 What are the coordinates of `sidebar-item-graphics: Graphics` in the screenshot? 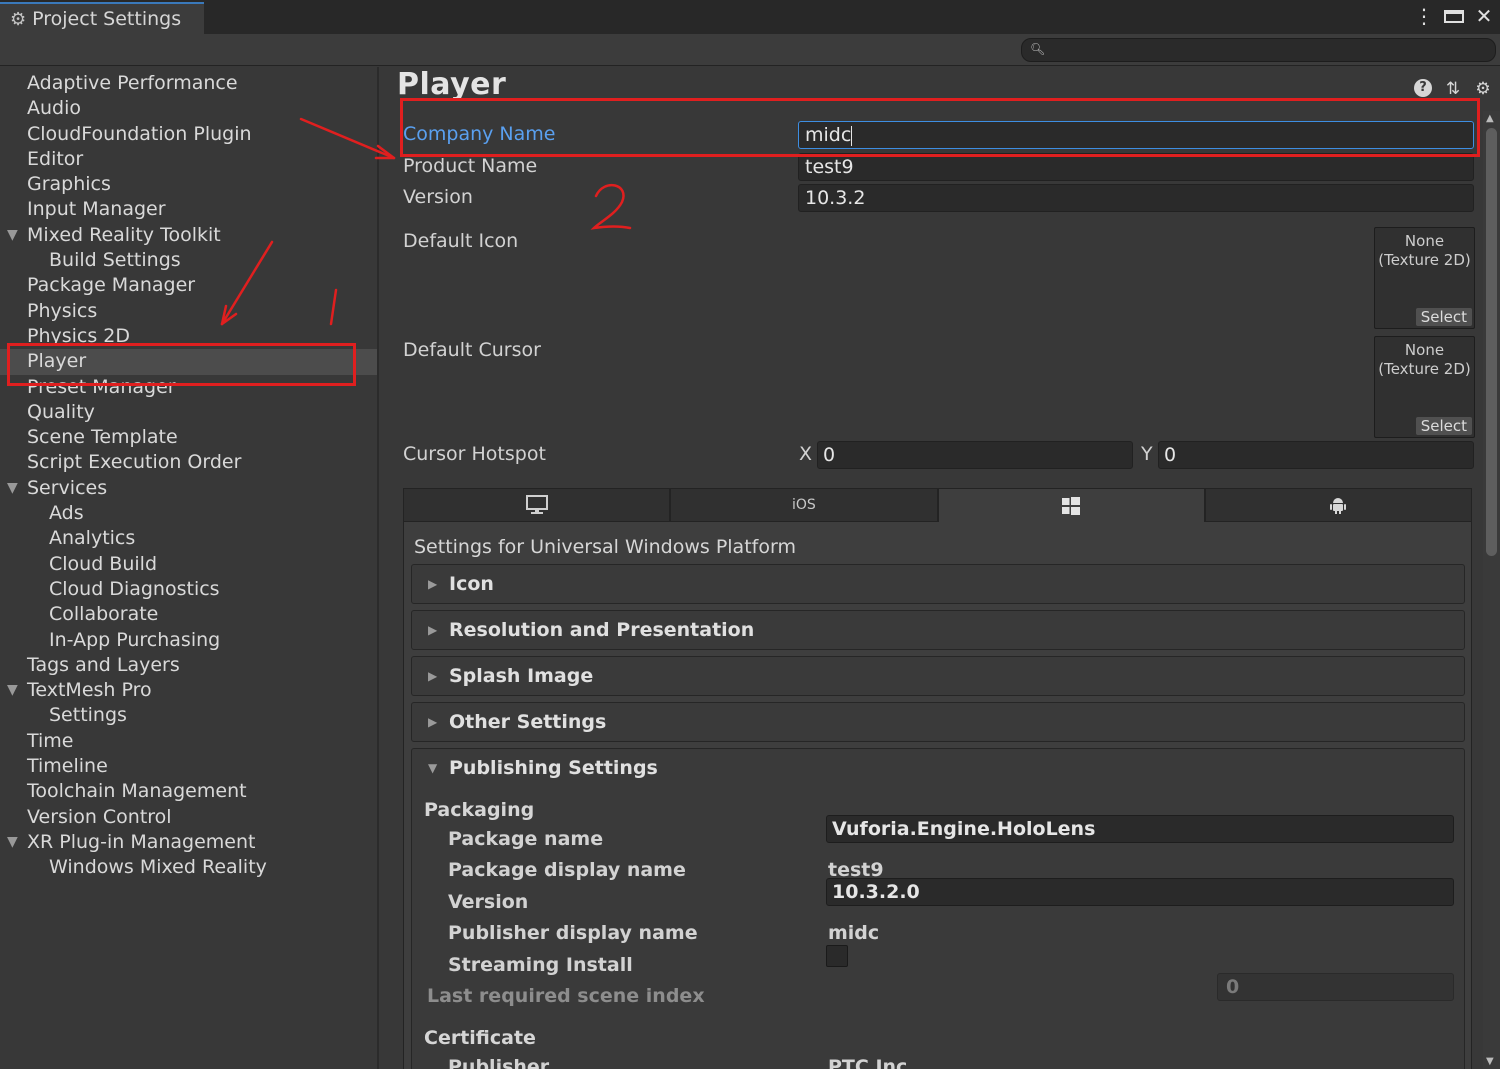 It's located at (188, 184).